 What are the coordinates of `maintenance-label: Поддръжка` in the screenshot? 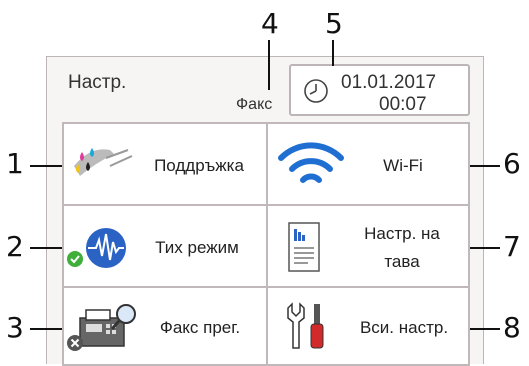 It's located at (199, 165).